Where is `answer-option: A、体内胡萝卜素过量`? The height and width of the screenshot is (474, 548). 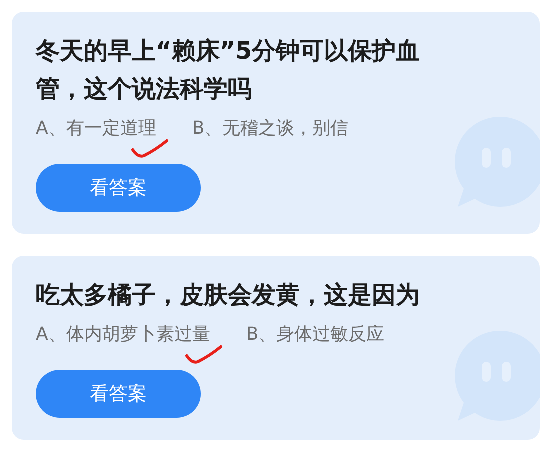
answer-option: A、体内胡萝卜素过量 is located at coordinates (131, 347).